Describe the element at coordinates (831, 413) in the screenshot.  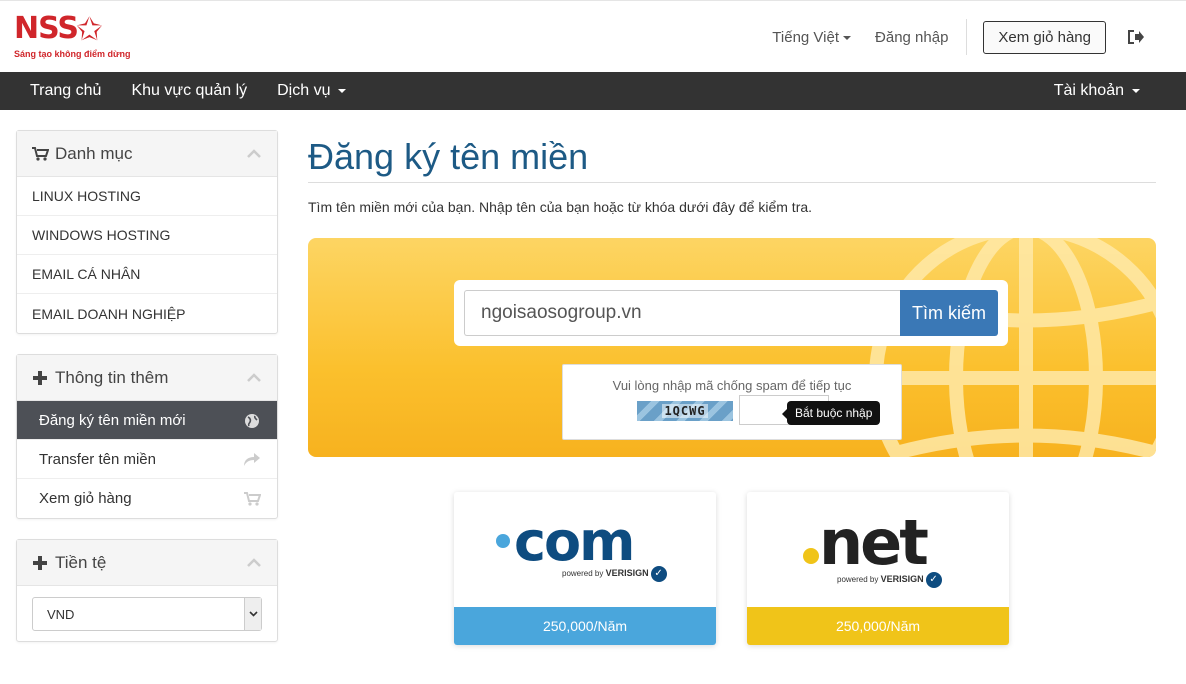
I see `required-tooltip: Bắt buộc nhập` at that location.